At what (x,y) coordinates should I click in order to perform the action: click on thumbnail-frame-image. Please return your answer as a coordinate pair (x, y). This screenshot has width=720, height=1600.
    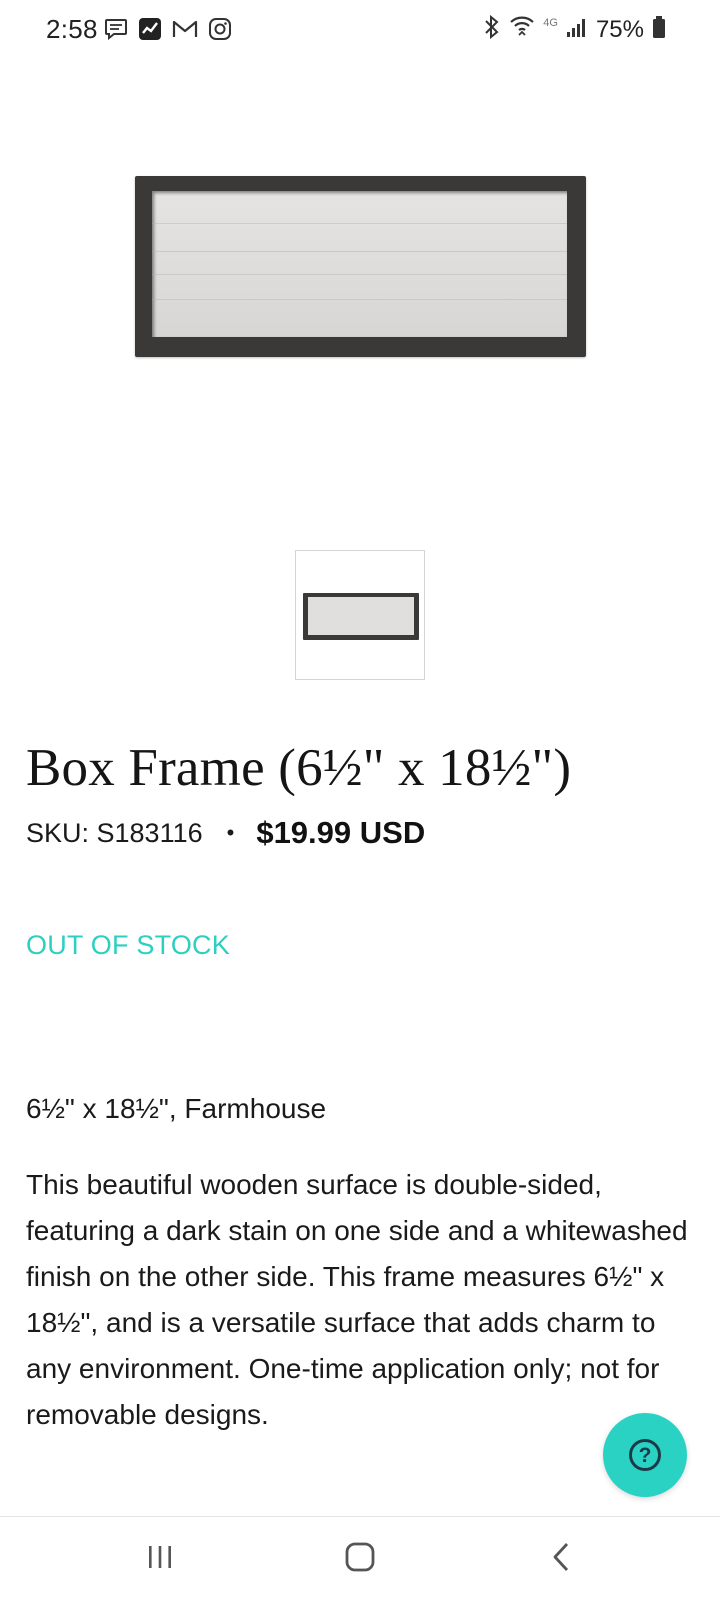
    Looking at the image, I should click on (361, 616).